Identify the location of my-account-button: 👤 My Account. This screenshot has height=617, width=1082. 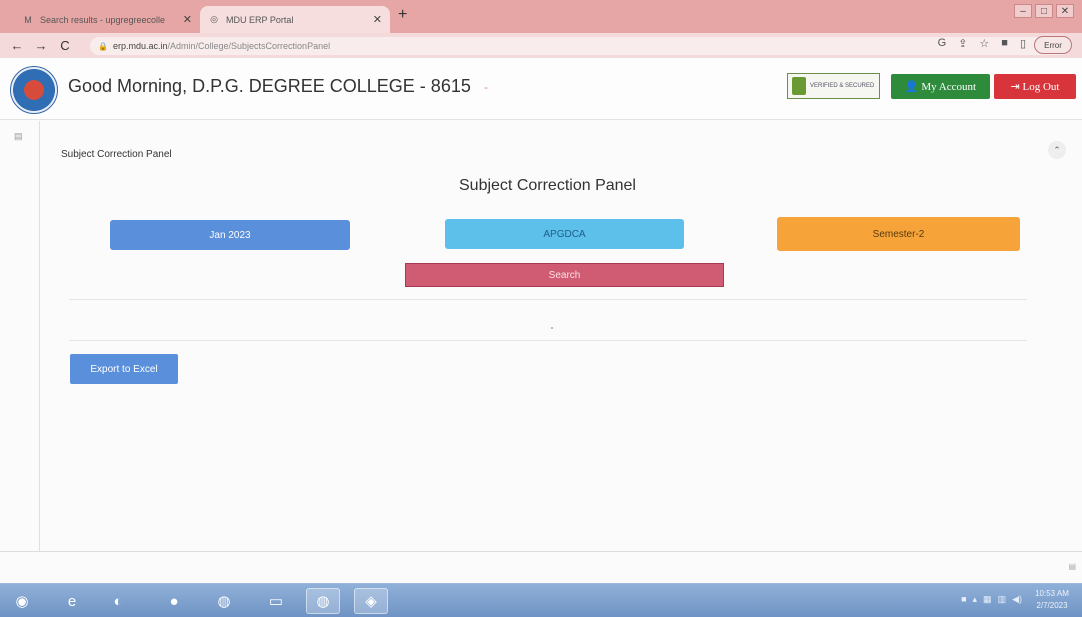
(940, 86).